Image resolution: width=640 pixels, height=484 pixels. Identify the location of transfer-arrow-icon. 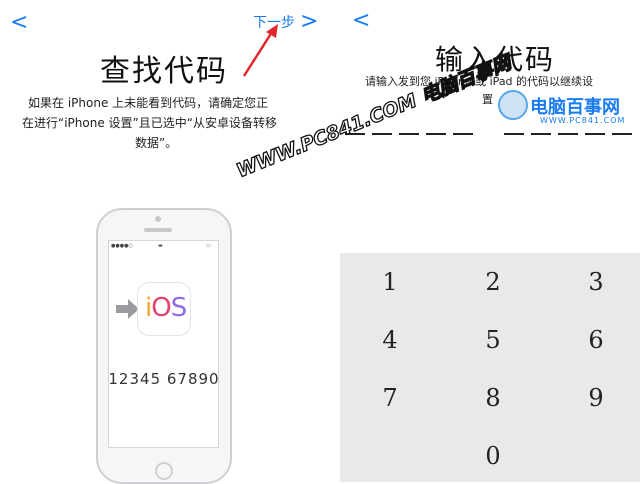
(127, 309).